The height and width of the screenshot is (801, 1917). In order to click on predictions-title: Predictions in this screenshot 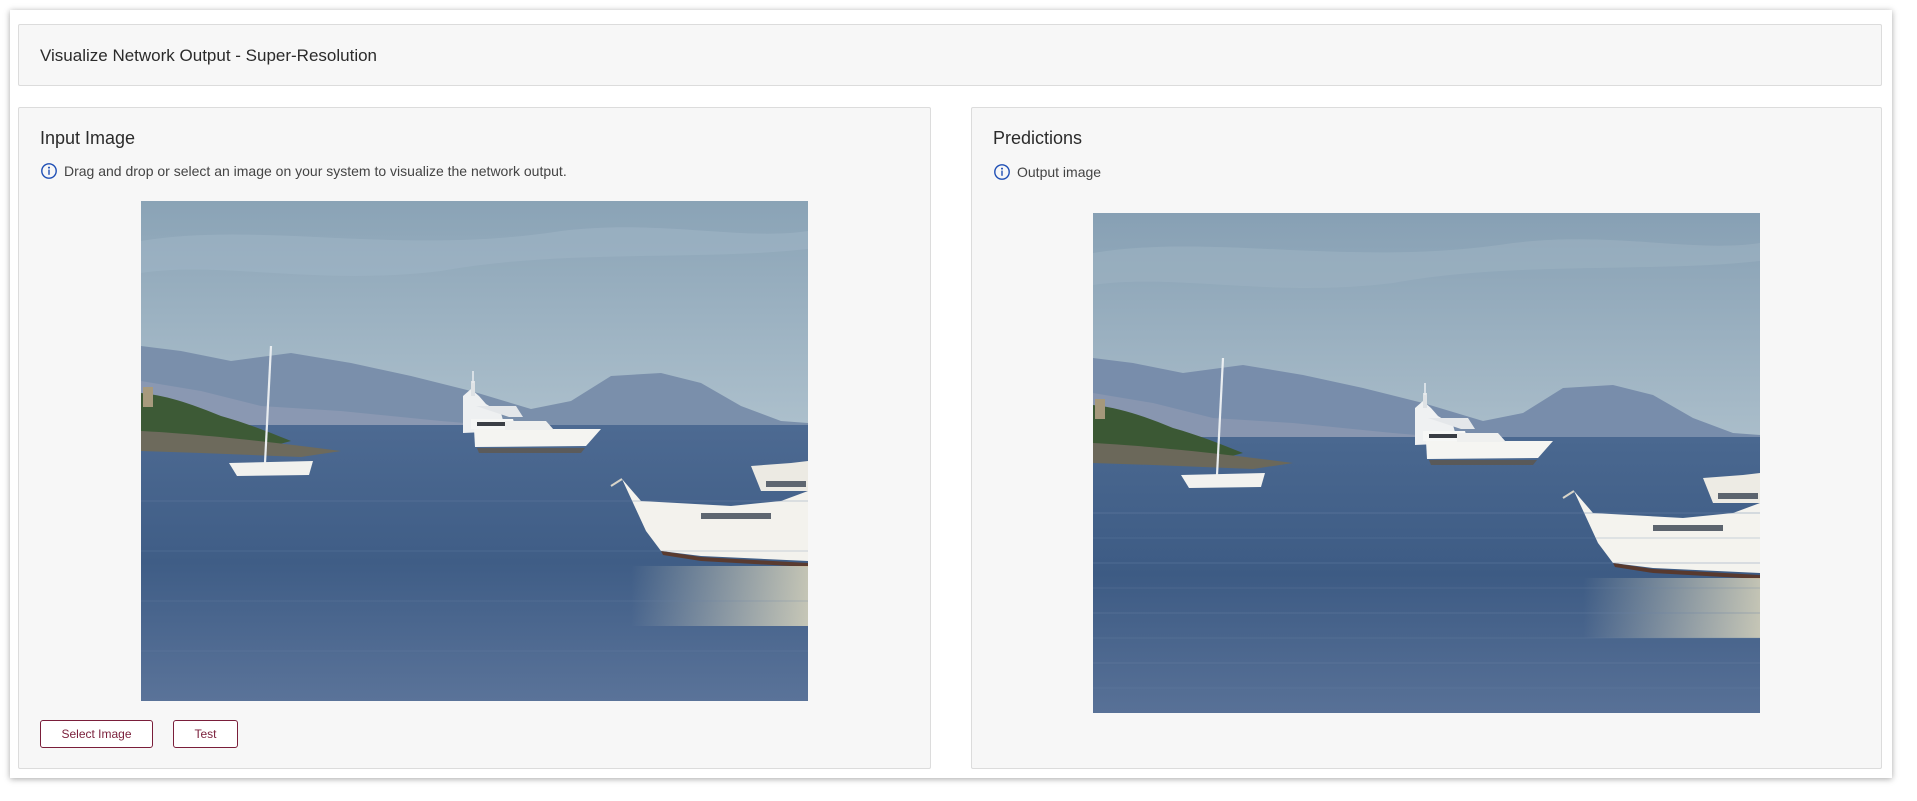, I will do `click(1038, 138)`.